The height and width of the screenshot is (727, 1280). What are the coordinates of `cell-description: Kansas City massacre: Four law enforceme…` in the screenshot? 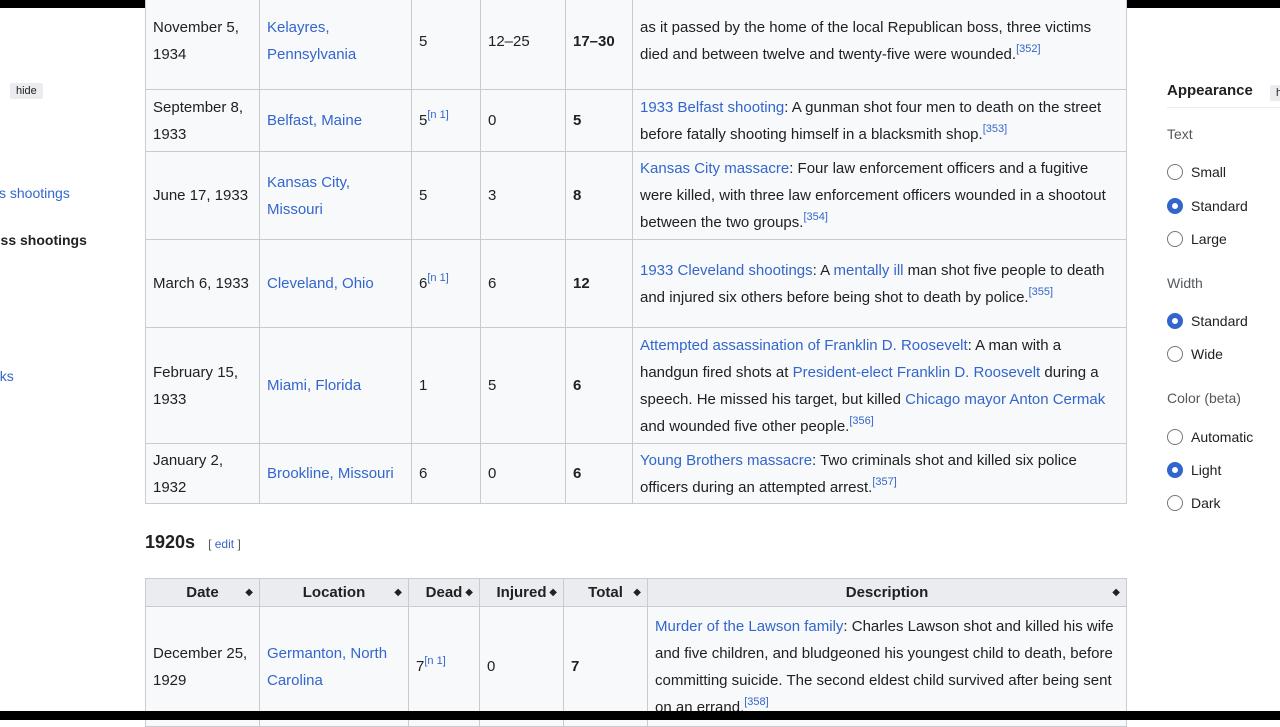 It's located at (879, 195).